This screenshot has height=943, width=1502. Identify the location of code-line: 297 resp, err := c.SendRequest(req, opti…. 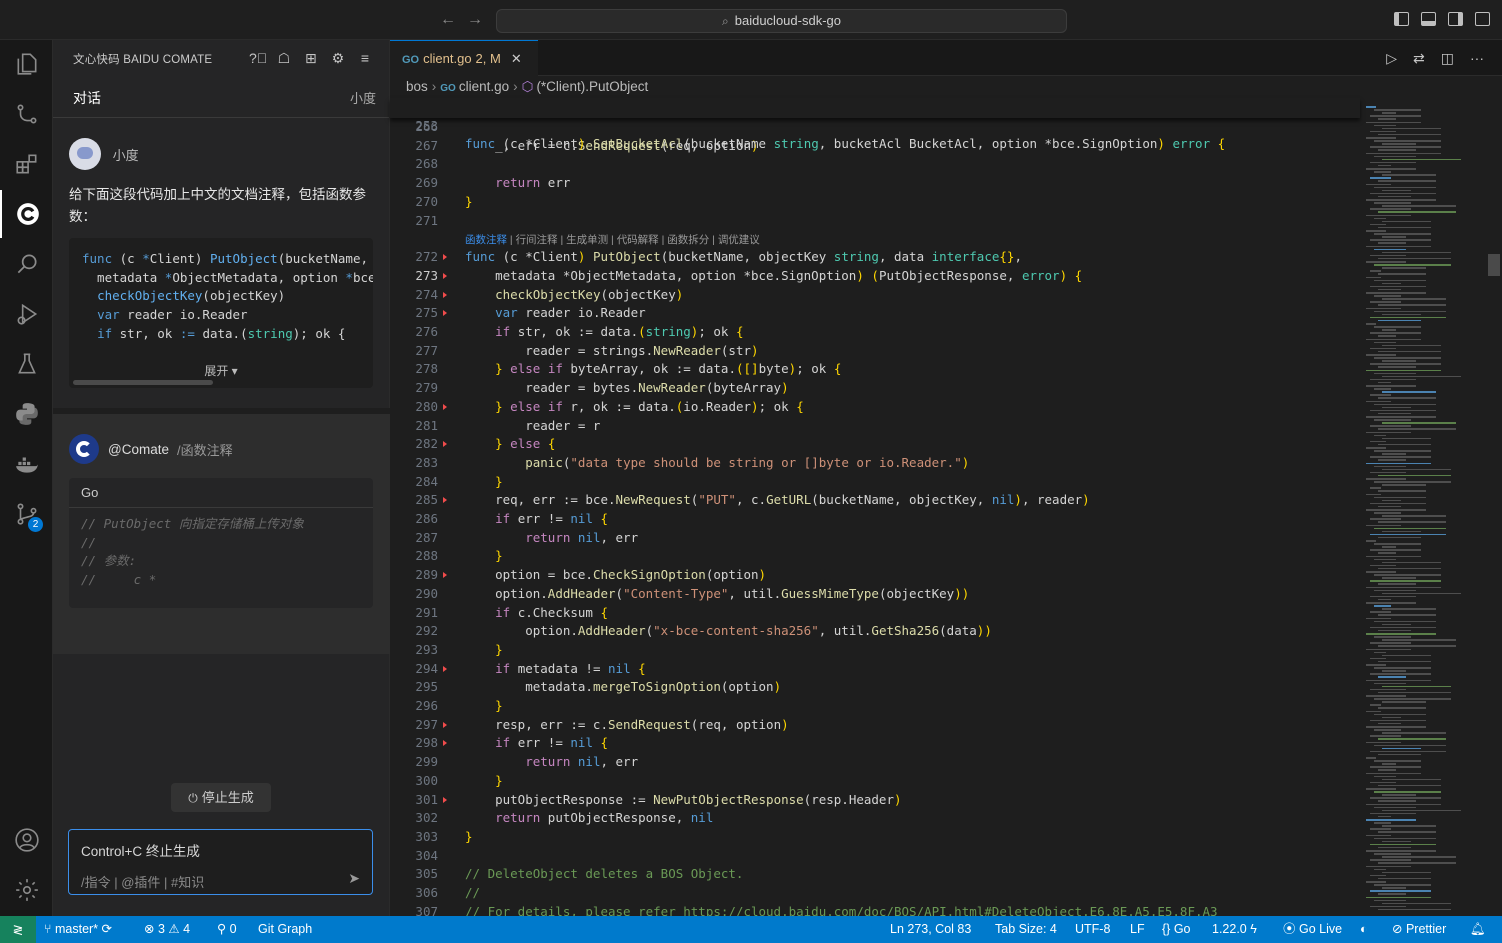
(875, 725).